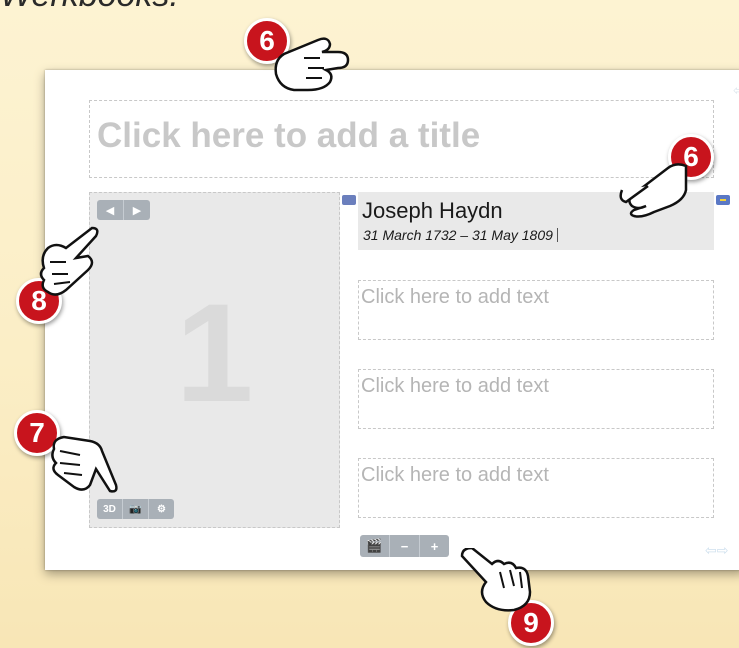  What do you see at coordinates (736, 90) in the screenshot?
I see `corner-arrow-icon: ⇦` at bounding box center [736, 90].